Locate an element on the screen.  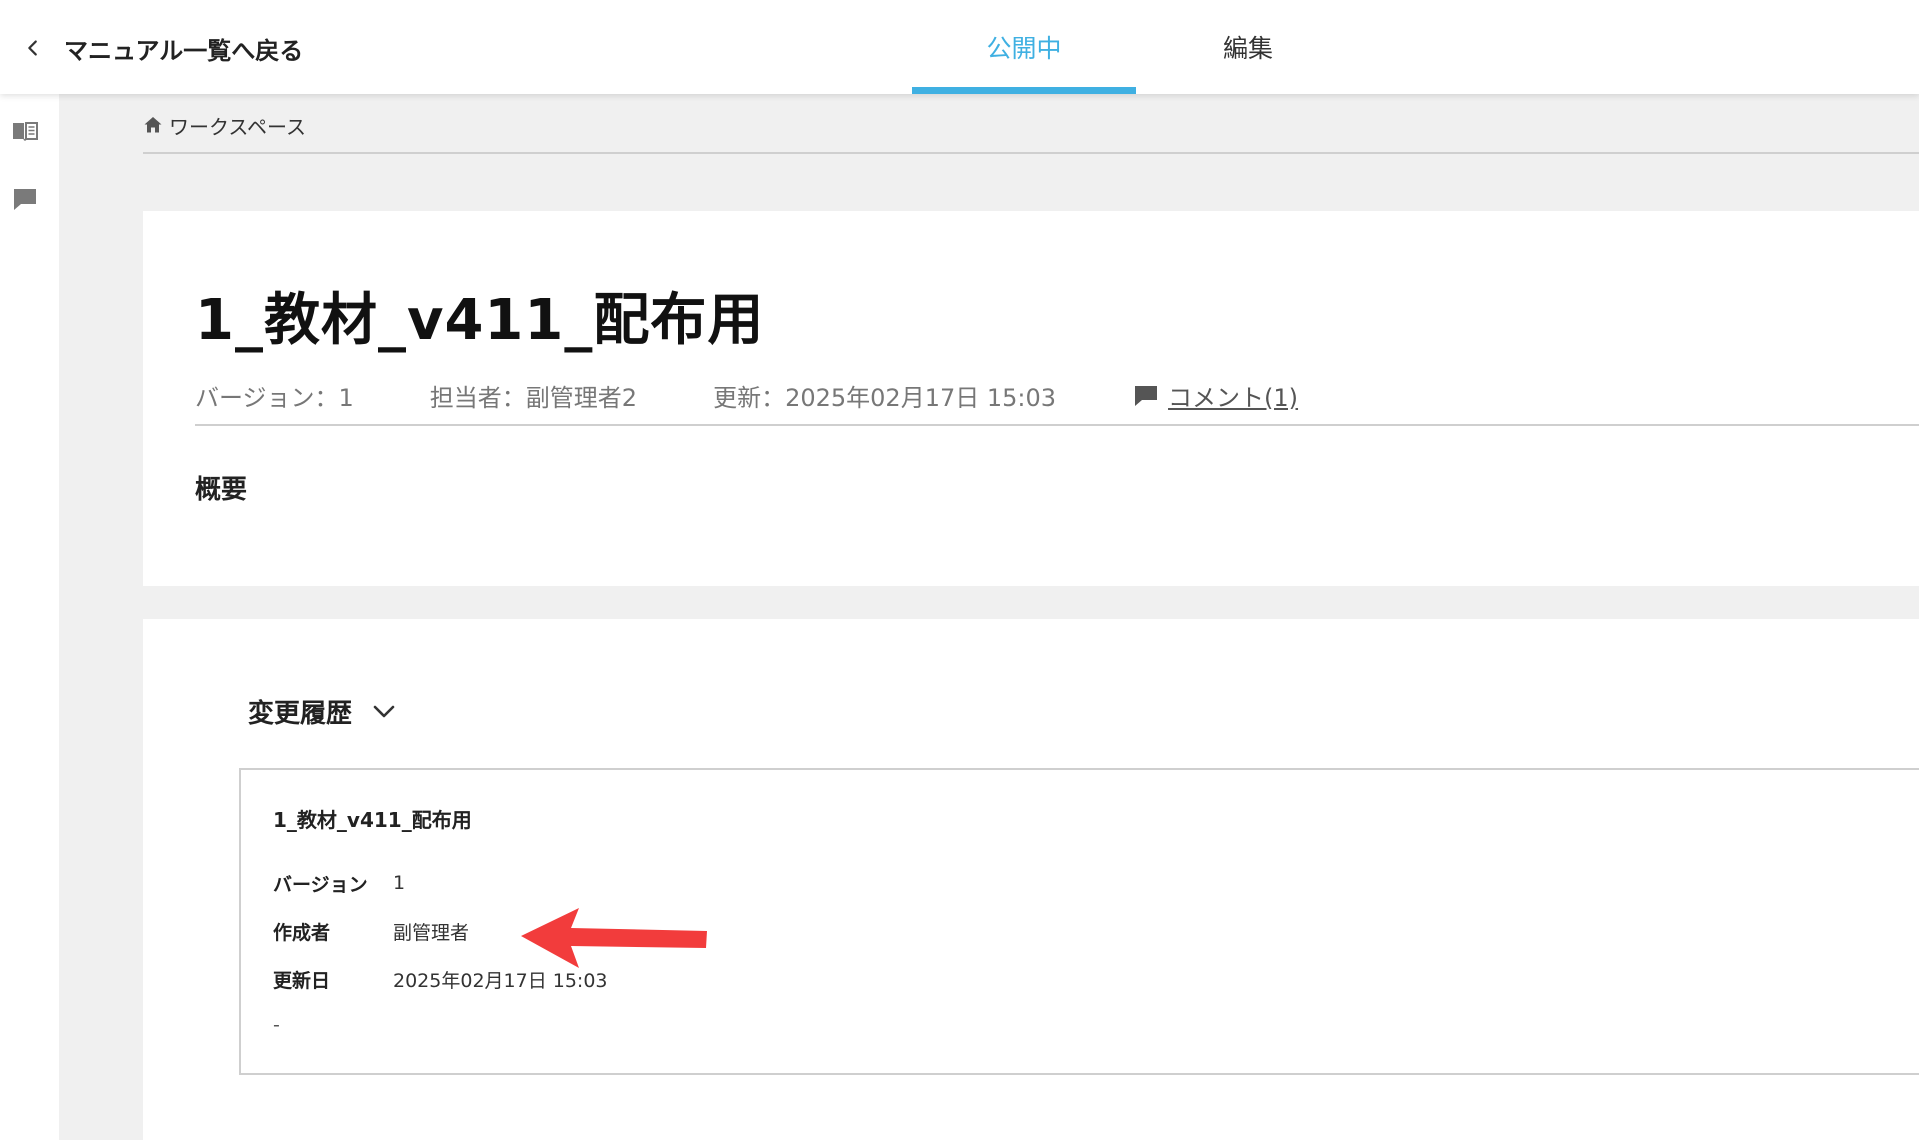
history-author-value: 副管理者 is located at coordinates (431, 932).